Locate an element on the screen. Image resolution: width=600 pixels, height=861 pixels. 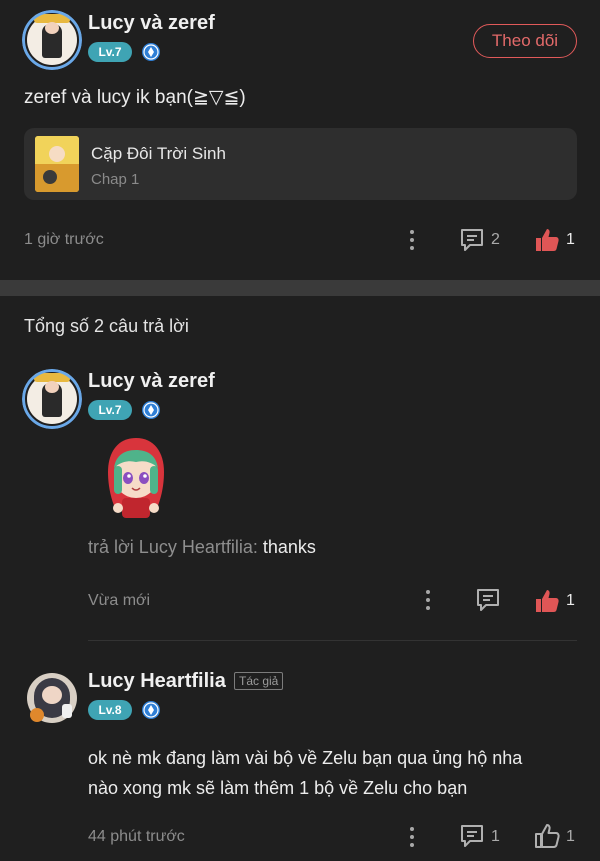
author-tag: Tác giả is located at coordinates (259, 681).